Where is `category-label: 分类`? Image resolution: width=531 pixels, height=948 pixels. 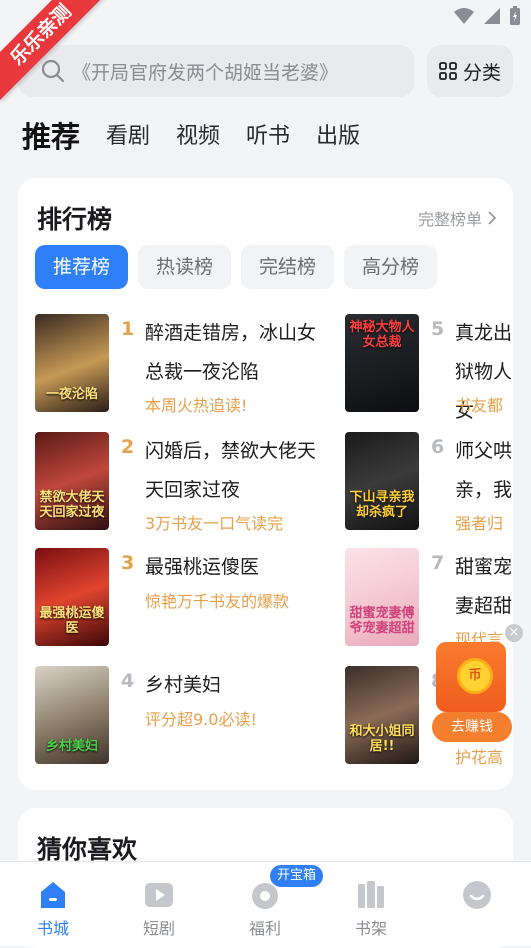 category-label: 分类 is located at coordinates (481, 72).